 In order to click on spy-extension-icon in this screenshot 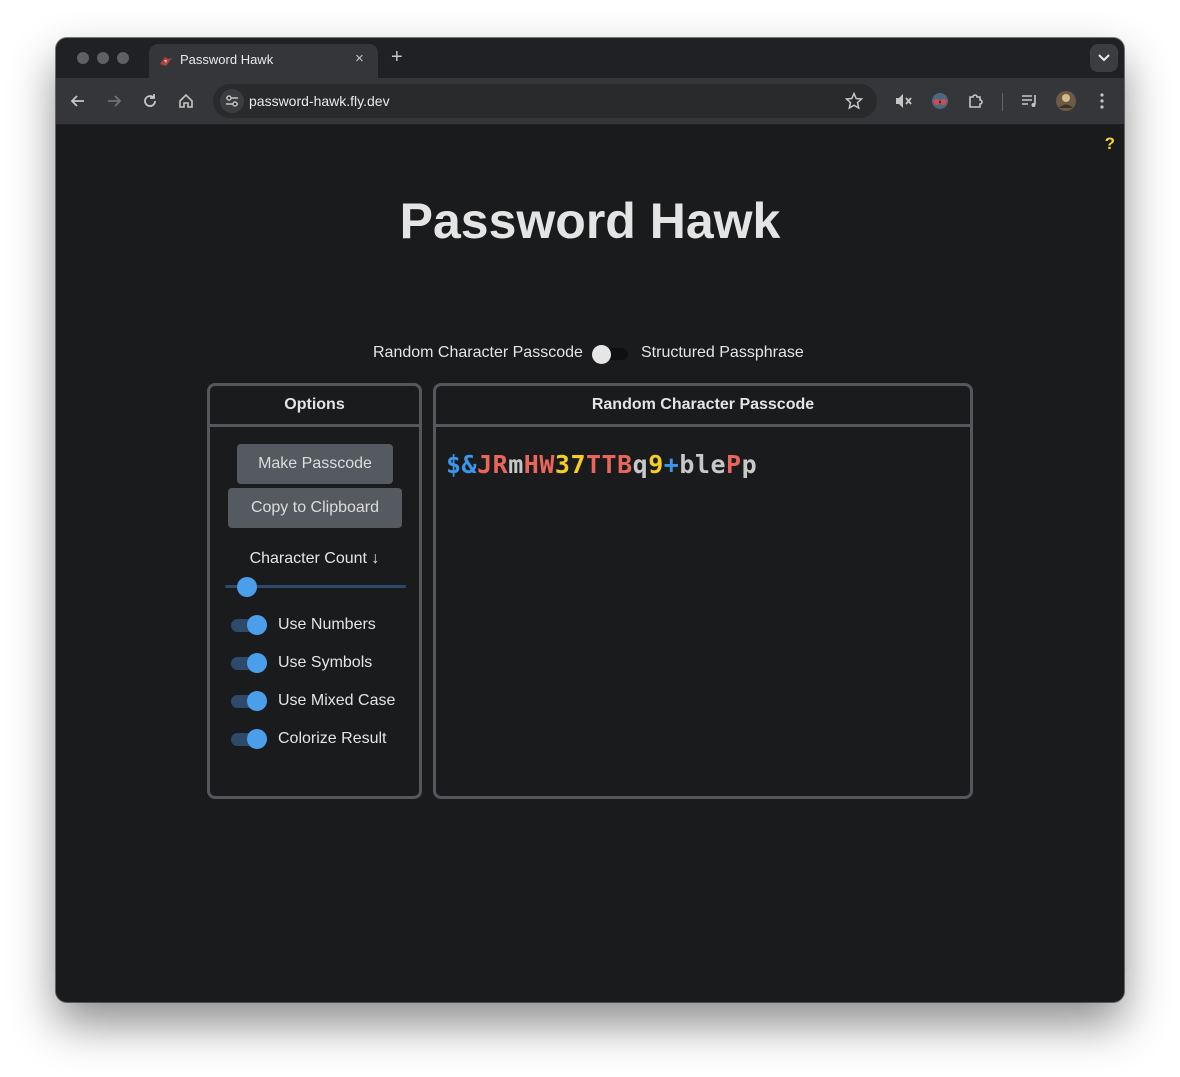, I will do `click(940, 101)`.